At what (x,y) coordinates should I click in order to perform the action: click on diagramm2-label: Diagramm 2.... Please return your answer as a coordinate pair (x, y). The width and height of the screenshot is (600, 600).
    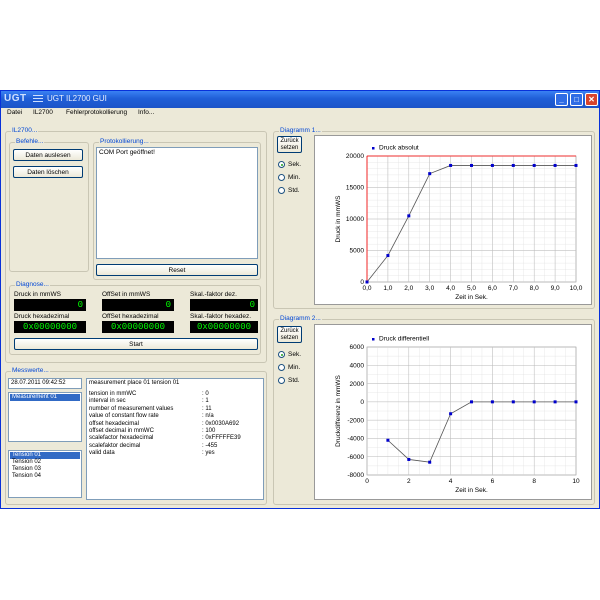
    Looking at the image, I should click on (300, 318).